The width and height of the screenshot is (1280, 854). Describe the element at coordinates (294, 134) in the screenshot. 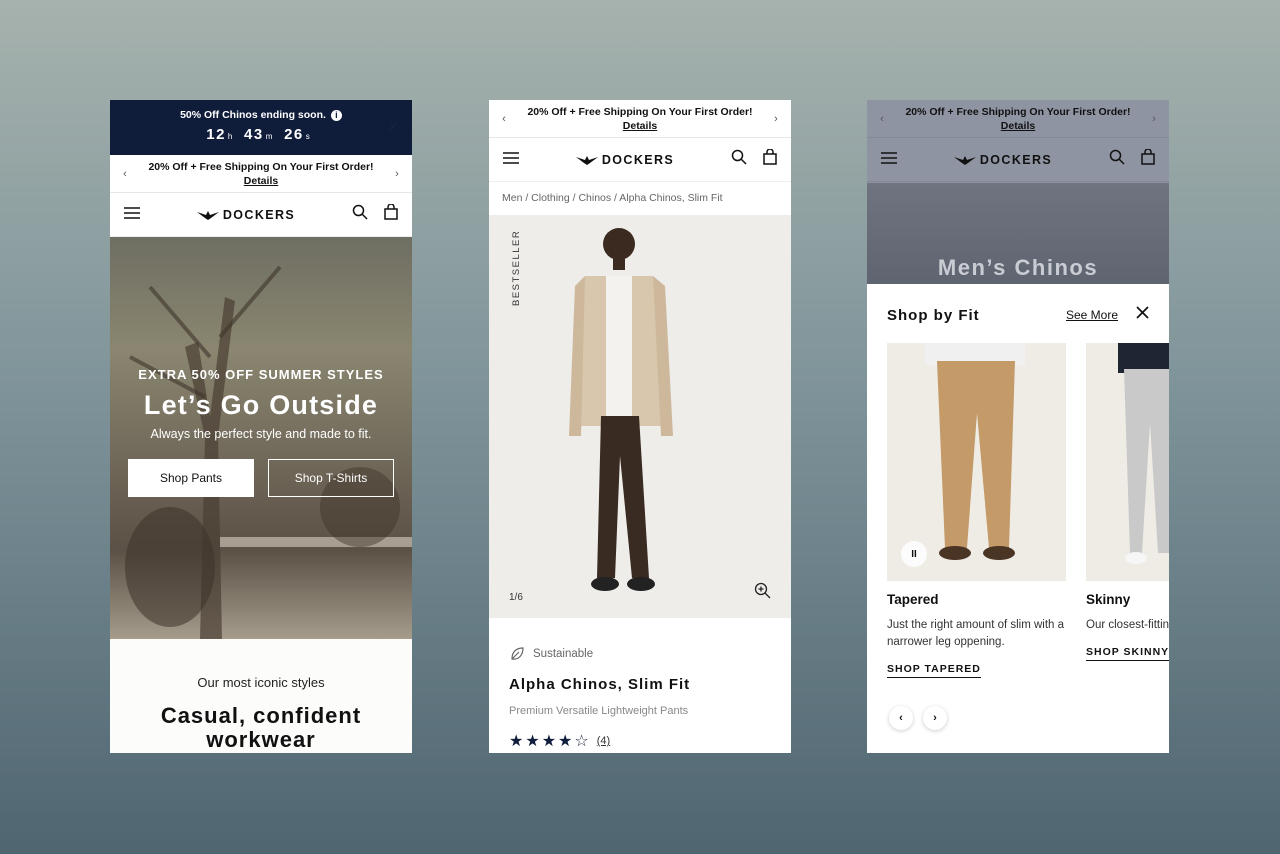

I see `timer-seconds: 26` at that location.